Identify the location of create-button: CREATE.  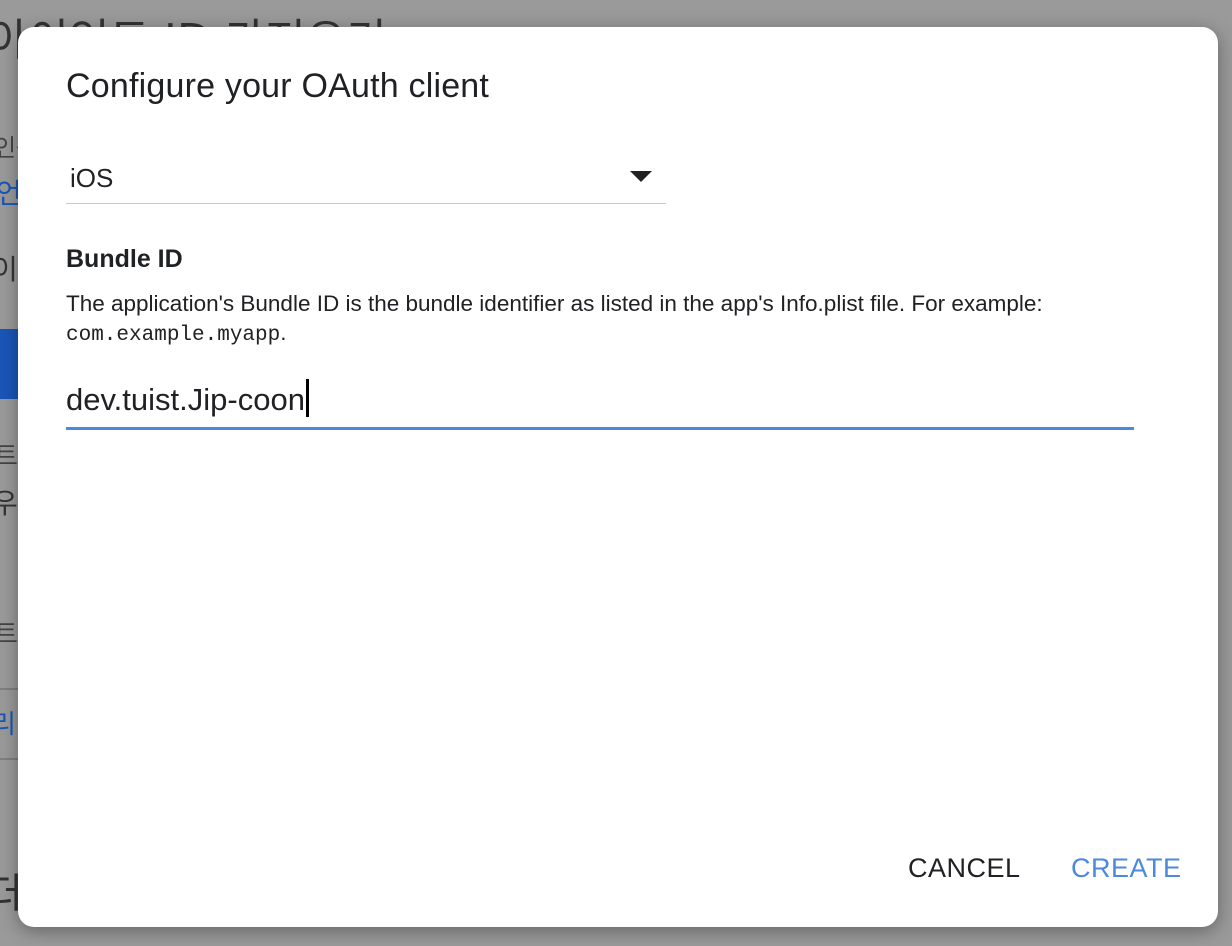
(1126, 868).